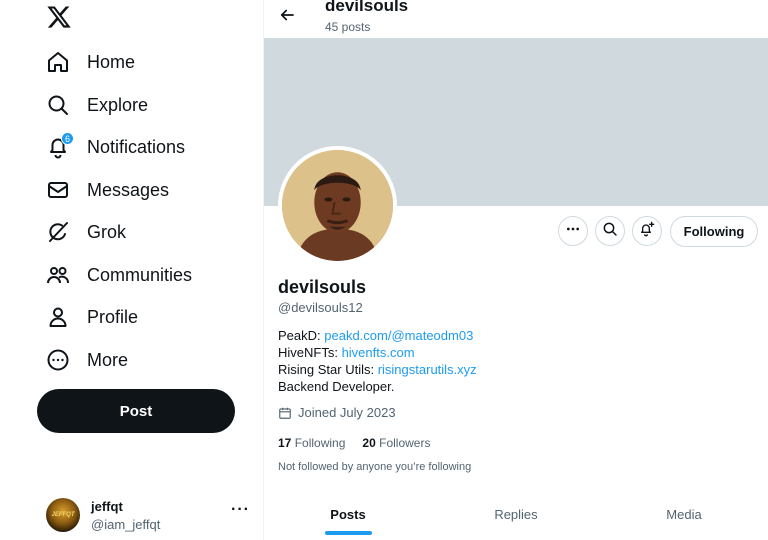 The width and height of the screenshot is (768, 540). What do you see at coordinates (108, 359) in the screenshot?
I see `nav-label: More` at bounding box center [108, 359].